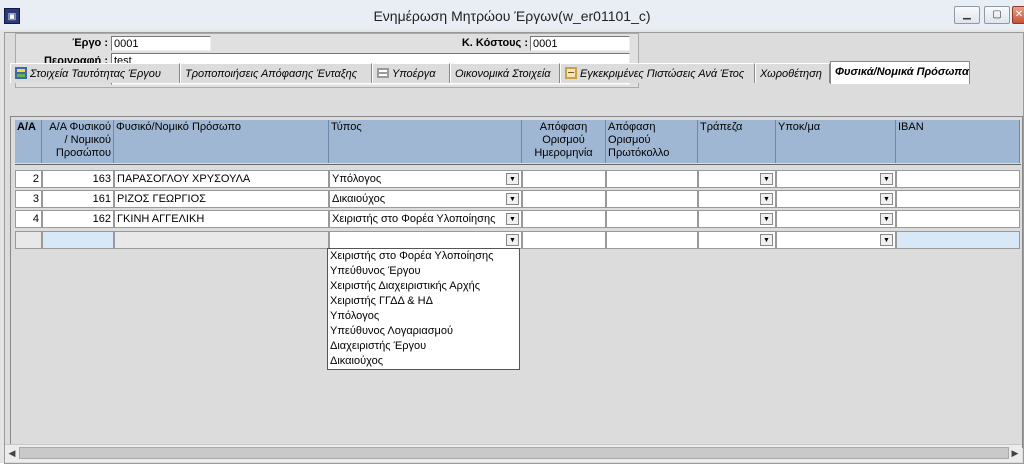 The image size is (1024, 464). I want to click on tab-label: Υποέργα, so click(414, 74).